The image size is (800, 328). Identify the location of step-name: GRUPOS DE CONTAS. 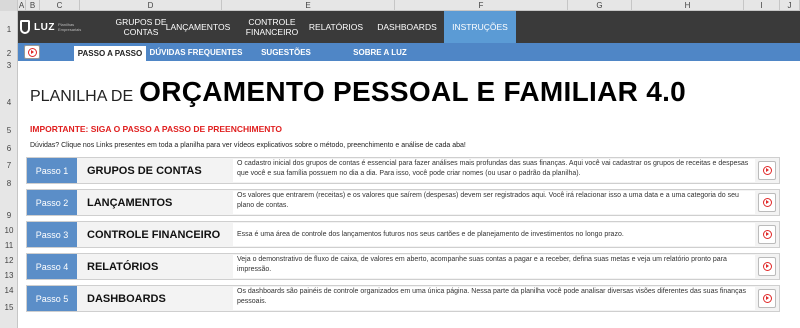
(144, 170).